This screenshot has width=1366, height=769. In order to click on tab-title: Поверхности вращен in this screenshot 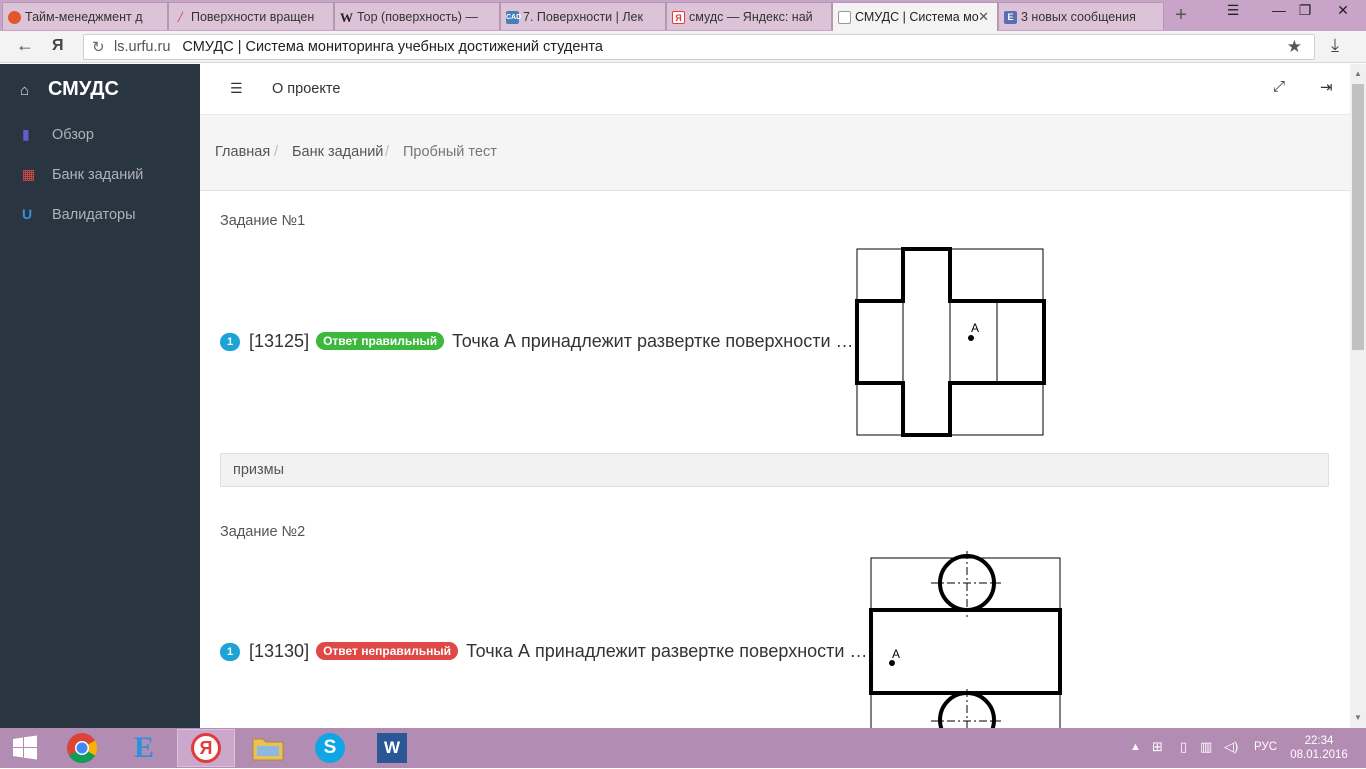, I will do `click(253, 17)`.